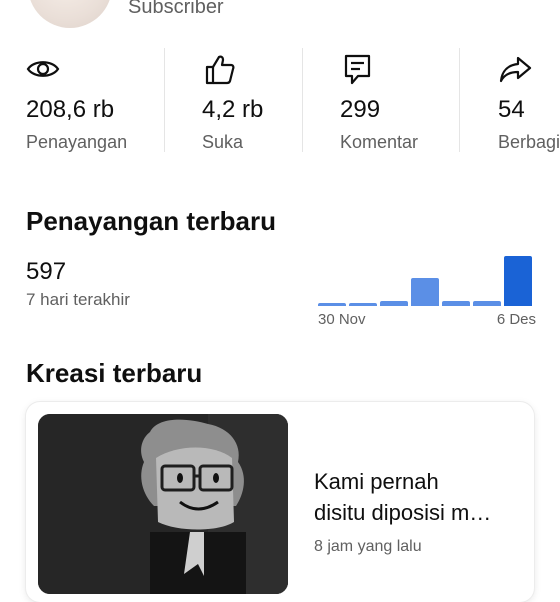 The image size is (560, 602). What do you see at coordinates (487, 303) in the screenshot?
I see `chart-bar-5-des` at bounding box center [487, 303].